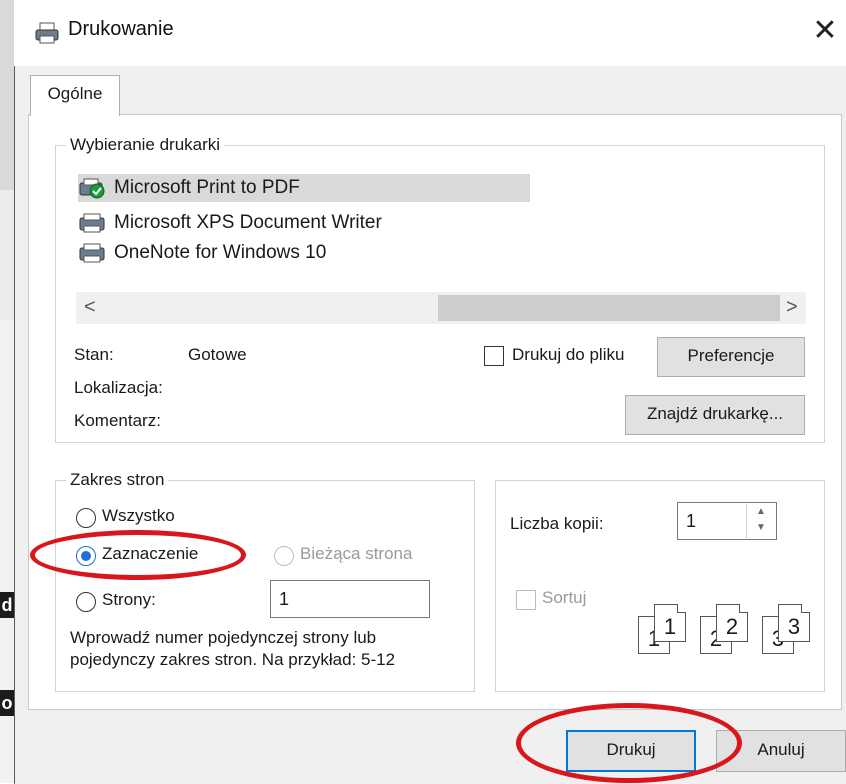 The image size is (846, 784). Describe the element at coordinates (7, 605) in the screenshot. I see `background-text-fragment: d` at that location.